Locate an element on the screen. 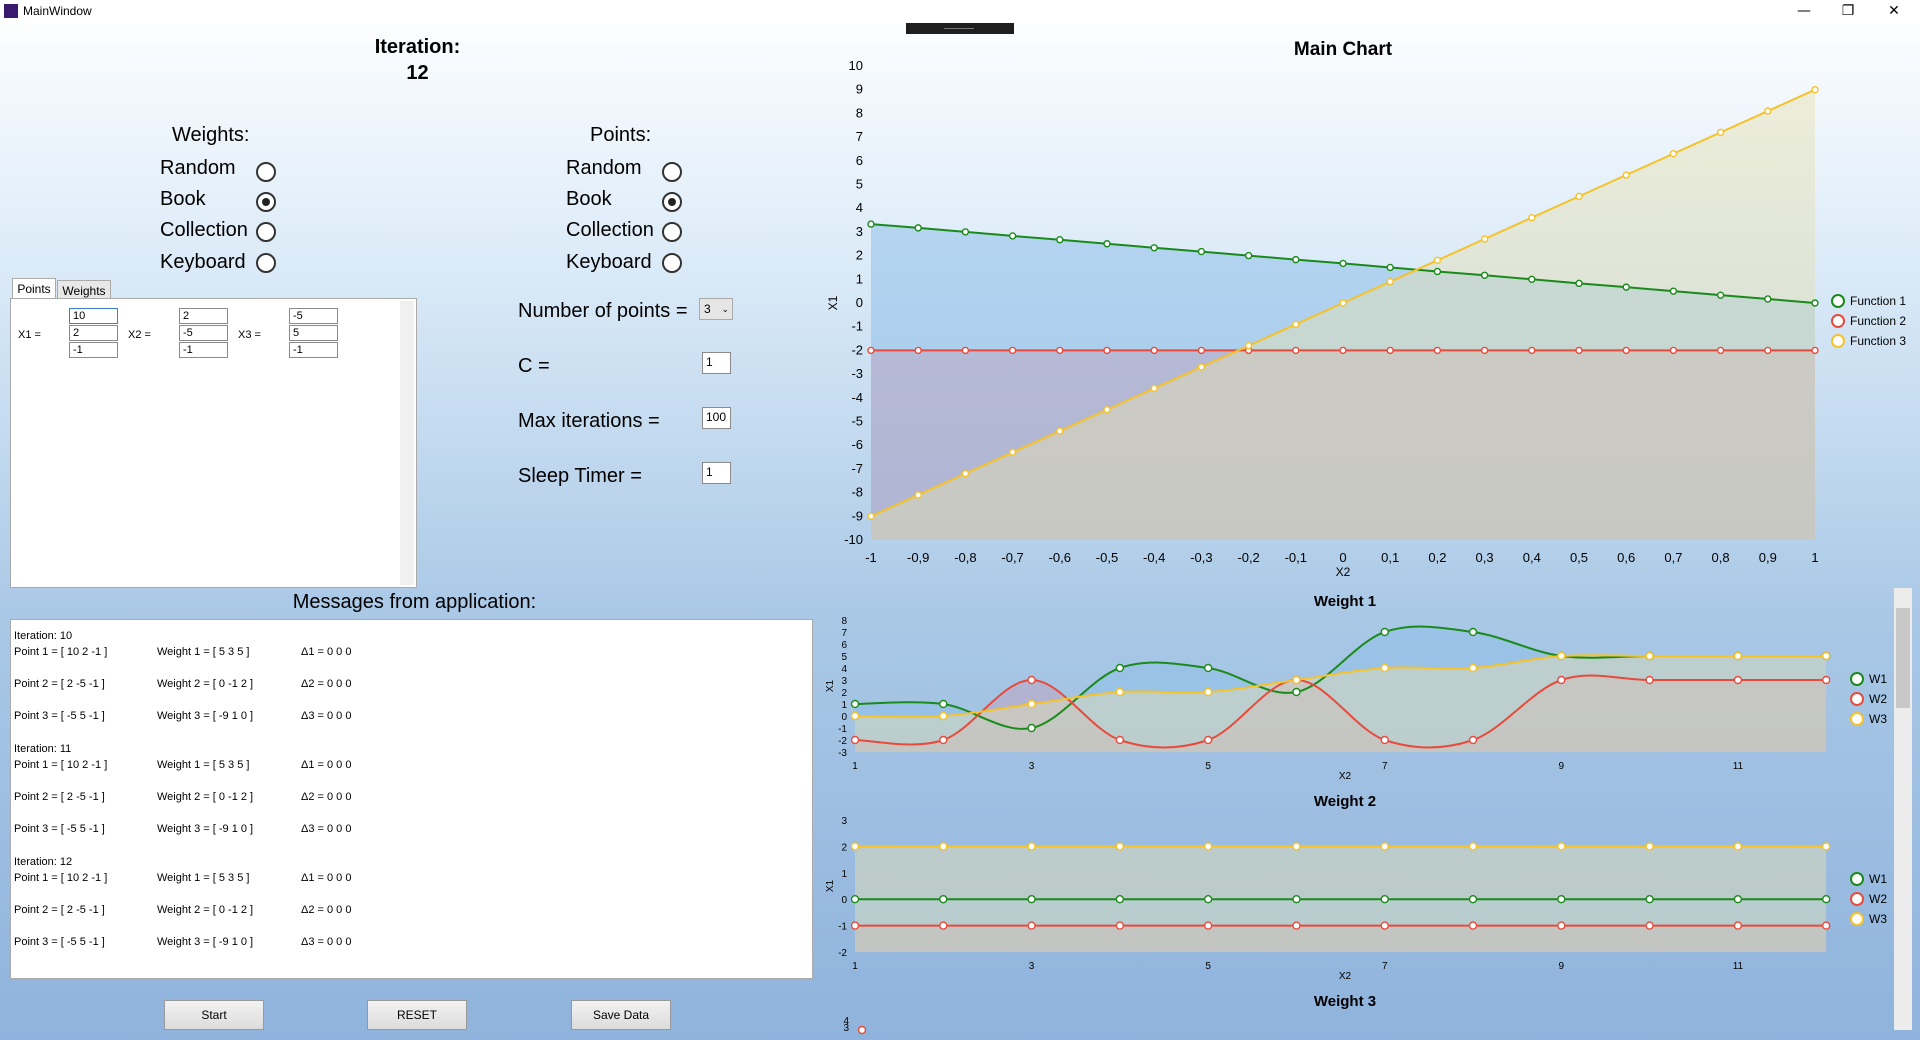 This screenshot has height=1040, width=1920. chart-title: Weight 1 is located at coordinates (1345, 601).